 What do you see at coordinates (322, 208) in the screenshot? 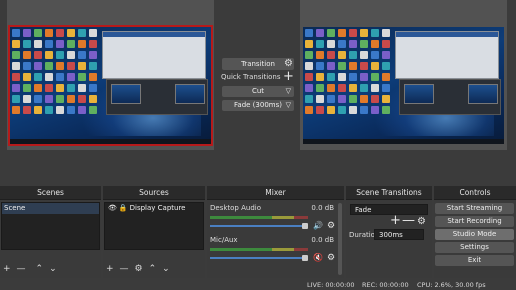
I see `channel-level: 0.0 dB` at bounding box center [322, 208].